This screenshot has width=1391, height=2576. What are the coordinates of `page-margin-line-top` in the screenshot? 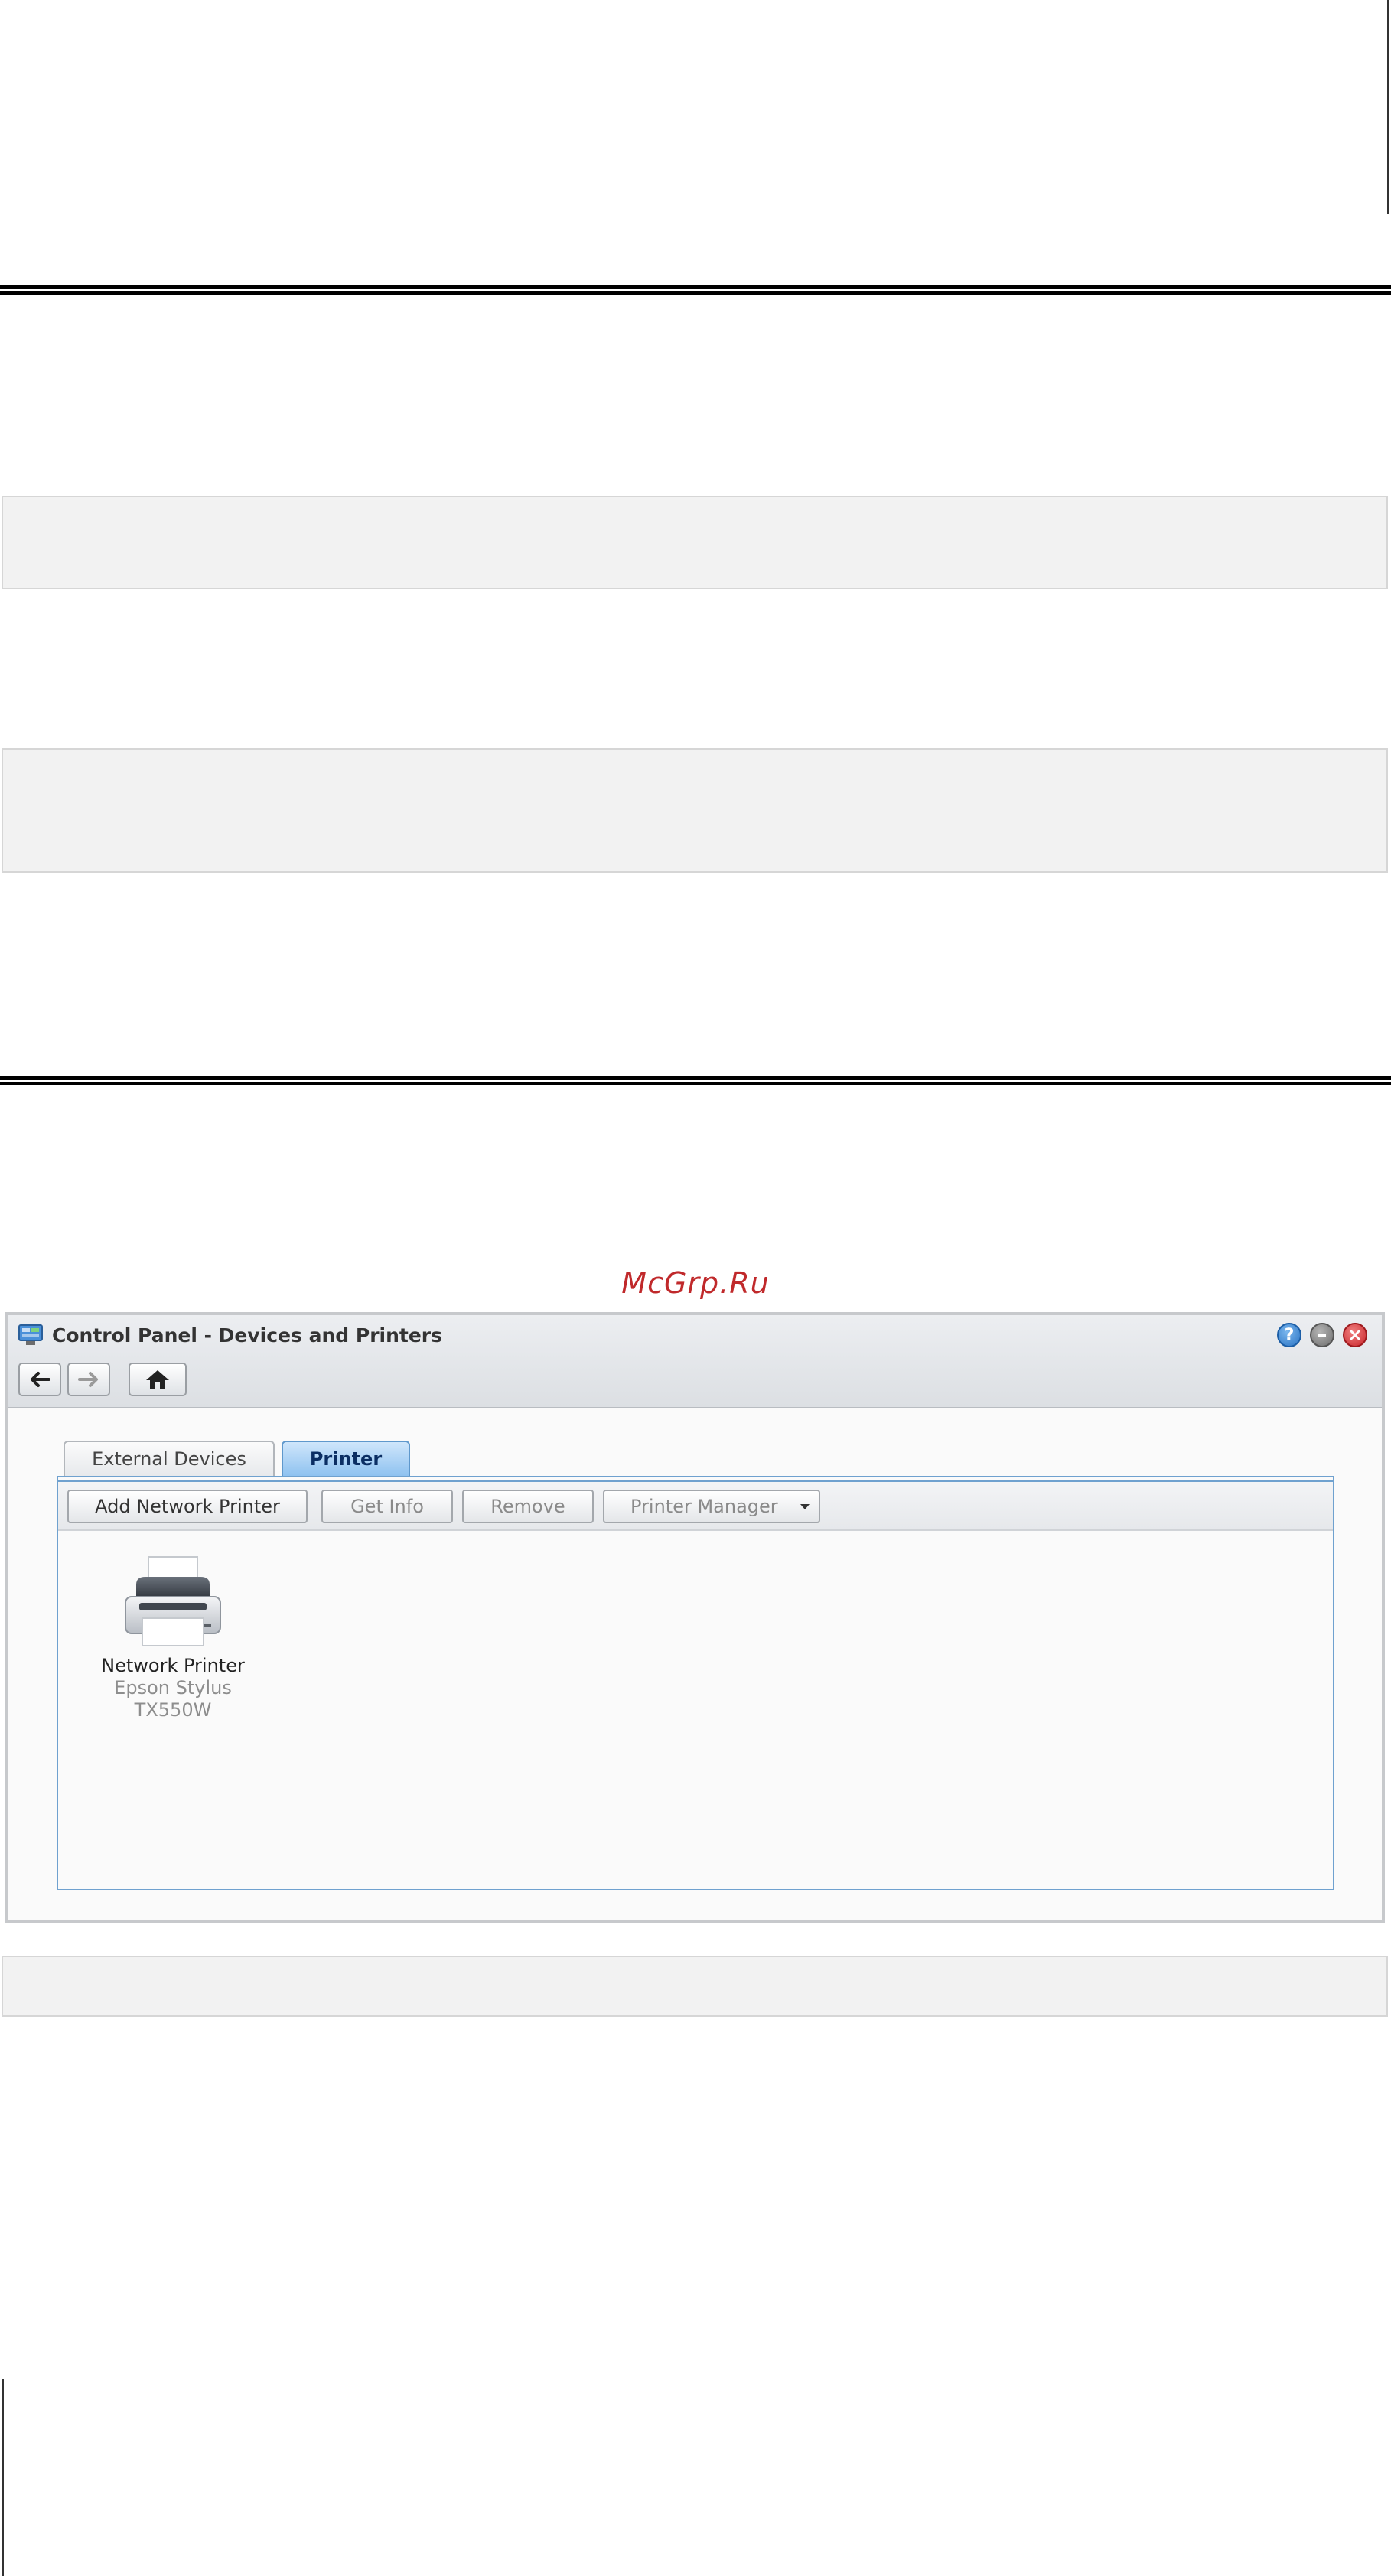 It's located at (1388, 107).